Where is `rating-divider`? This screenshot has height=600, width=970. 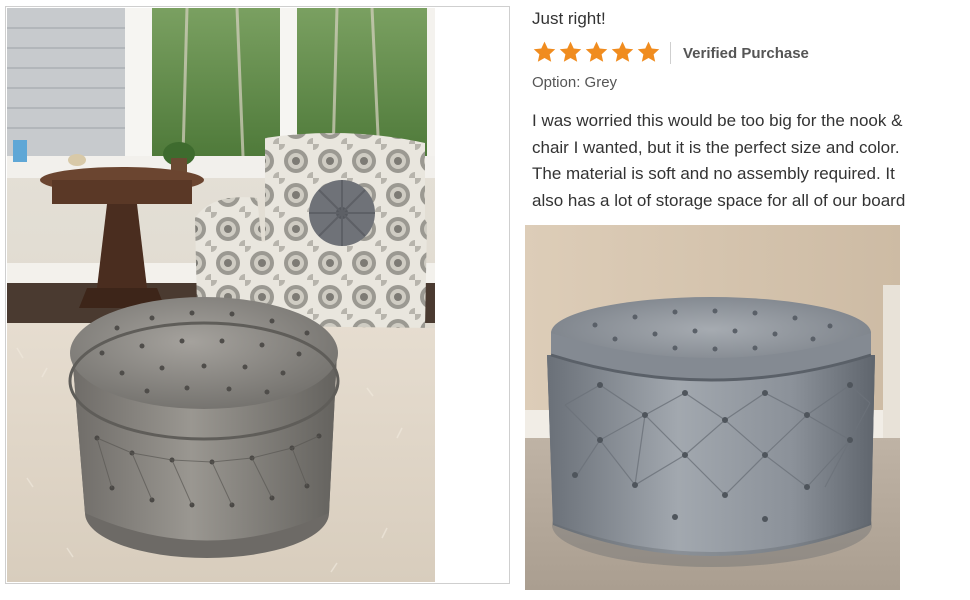 rating-divider is located at coordinates (670, 53).